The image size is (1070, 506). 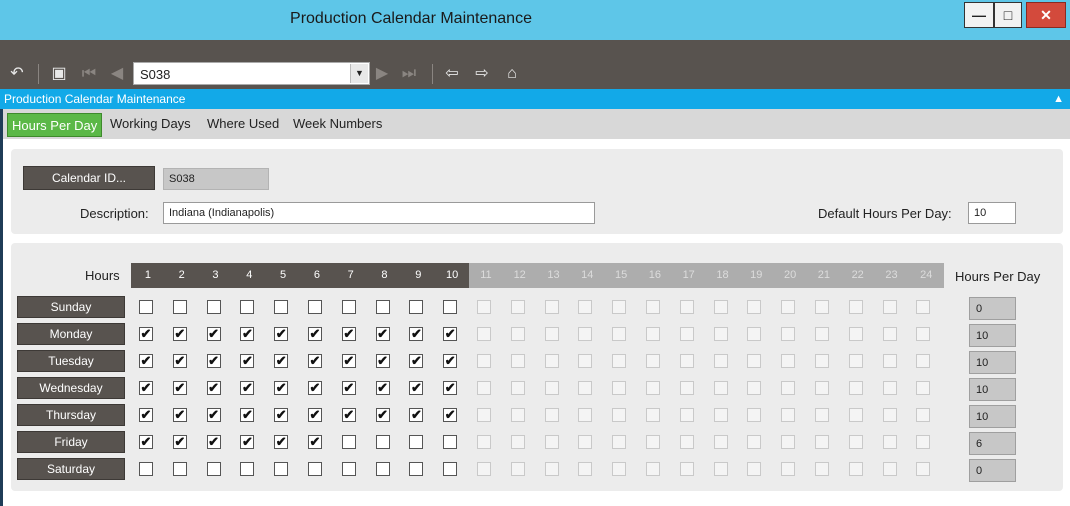 I want to click on close-button: ✕, so click(x=1046, y=15).